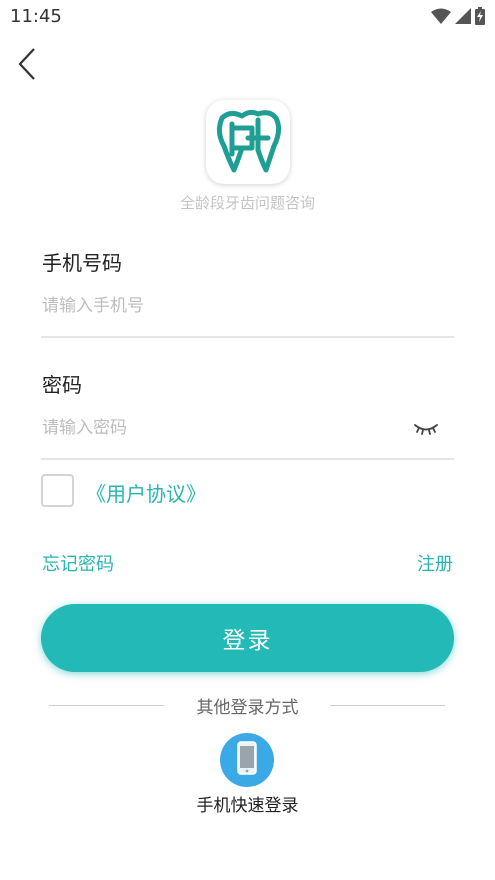 This screenshot has width=495, height=880. What do you see at coordinates (247, 17) in the screenshot?
I see `status-bar: 11:45` at bounding box center [247, 17].